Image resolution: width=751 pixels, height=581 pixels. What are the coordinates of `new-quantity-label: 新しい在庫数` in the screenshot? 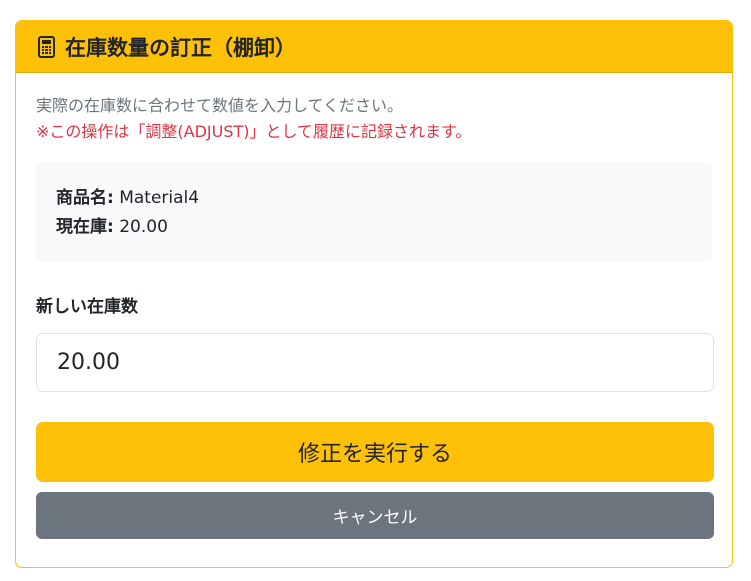 It's located at (87, 307).